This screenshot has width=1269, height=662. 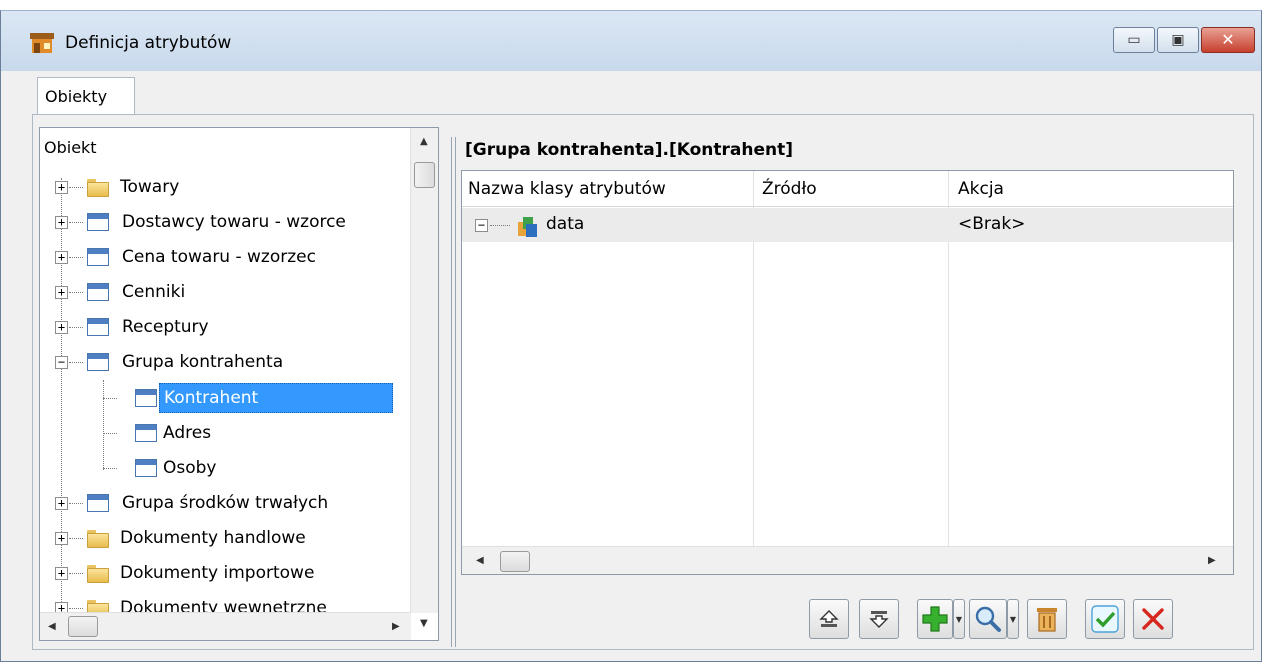 I want to click on minimize-icon: ▭, so click(x=1134, y=40).